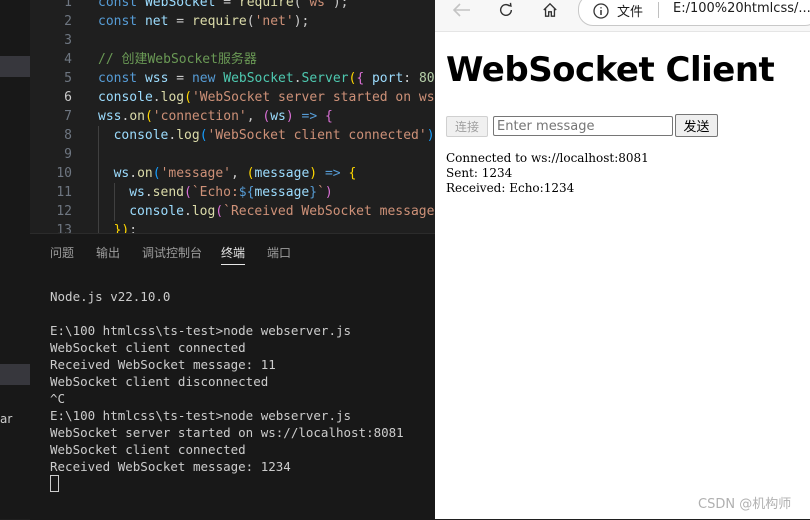  What do you see at coordinates (630, 10) in the screenshot?
I see `address-scheme-label: 文件` at bounding box center [630, 10].